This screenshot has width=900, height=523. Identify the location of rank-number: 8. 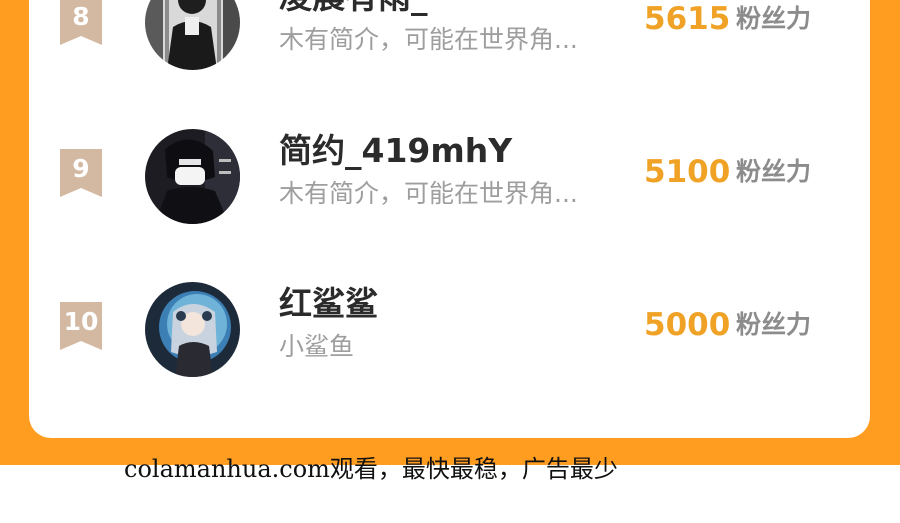
(81, 16).